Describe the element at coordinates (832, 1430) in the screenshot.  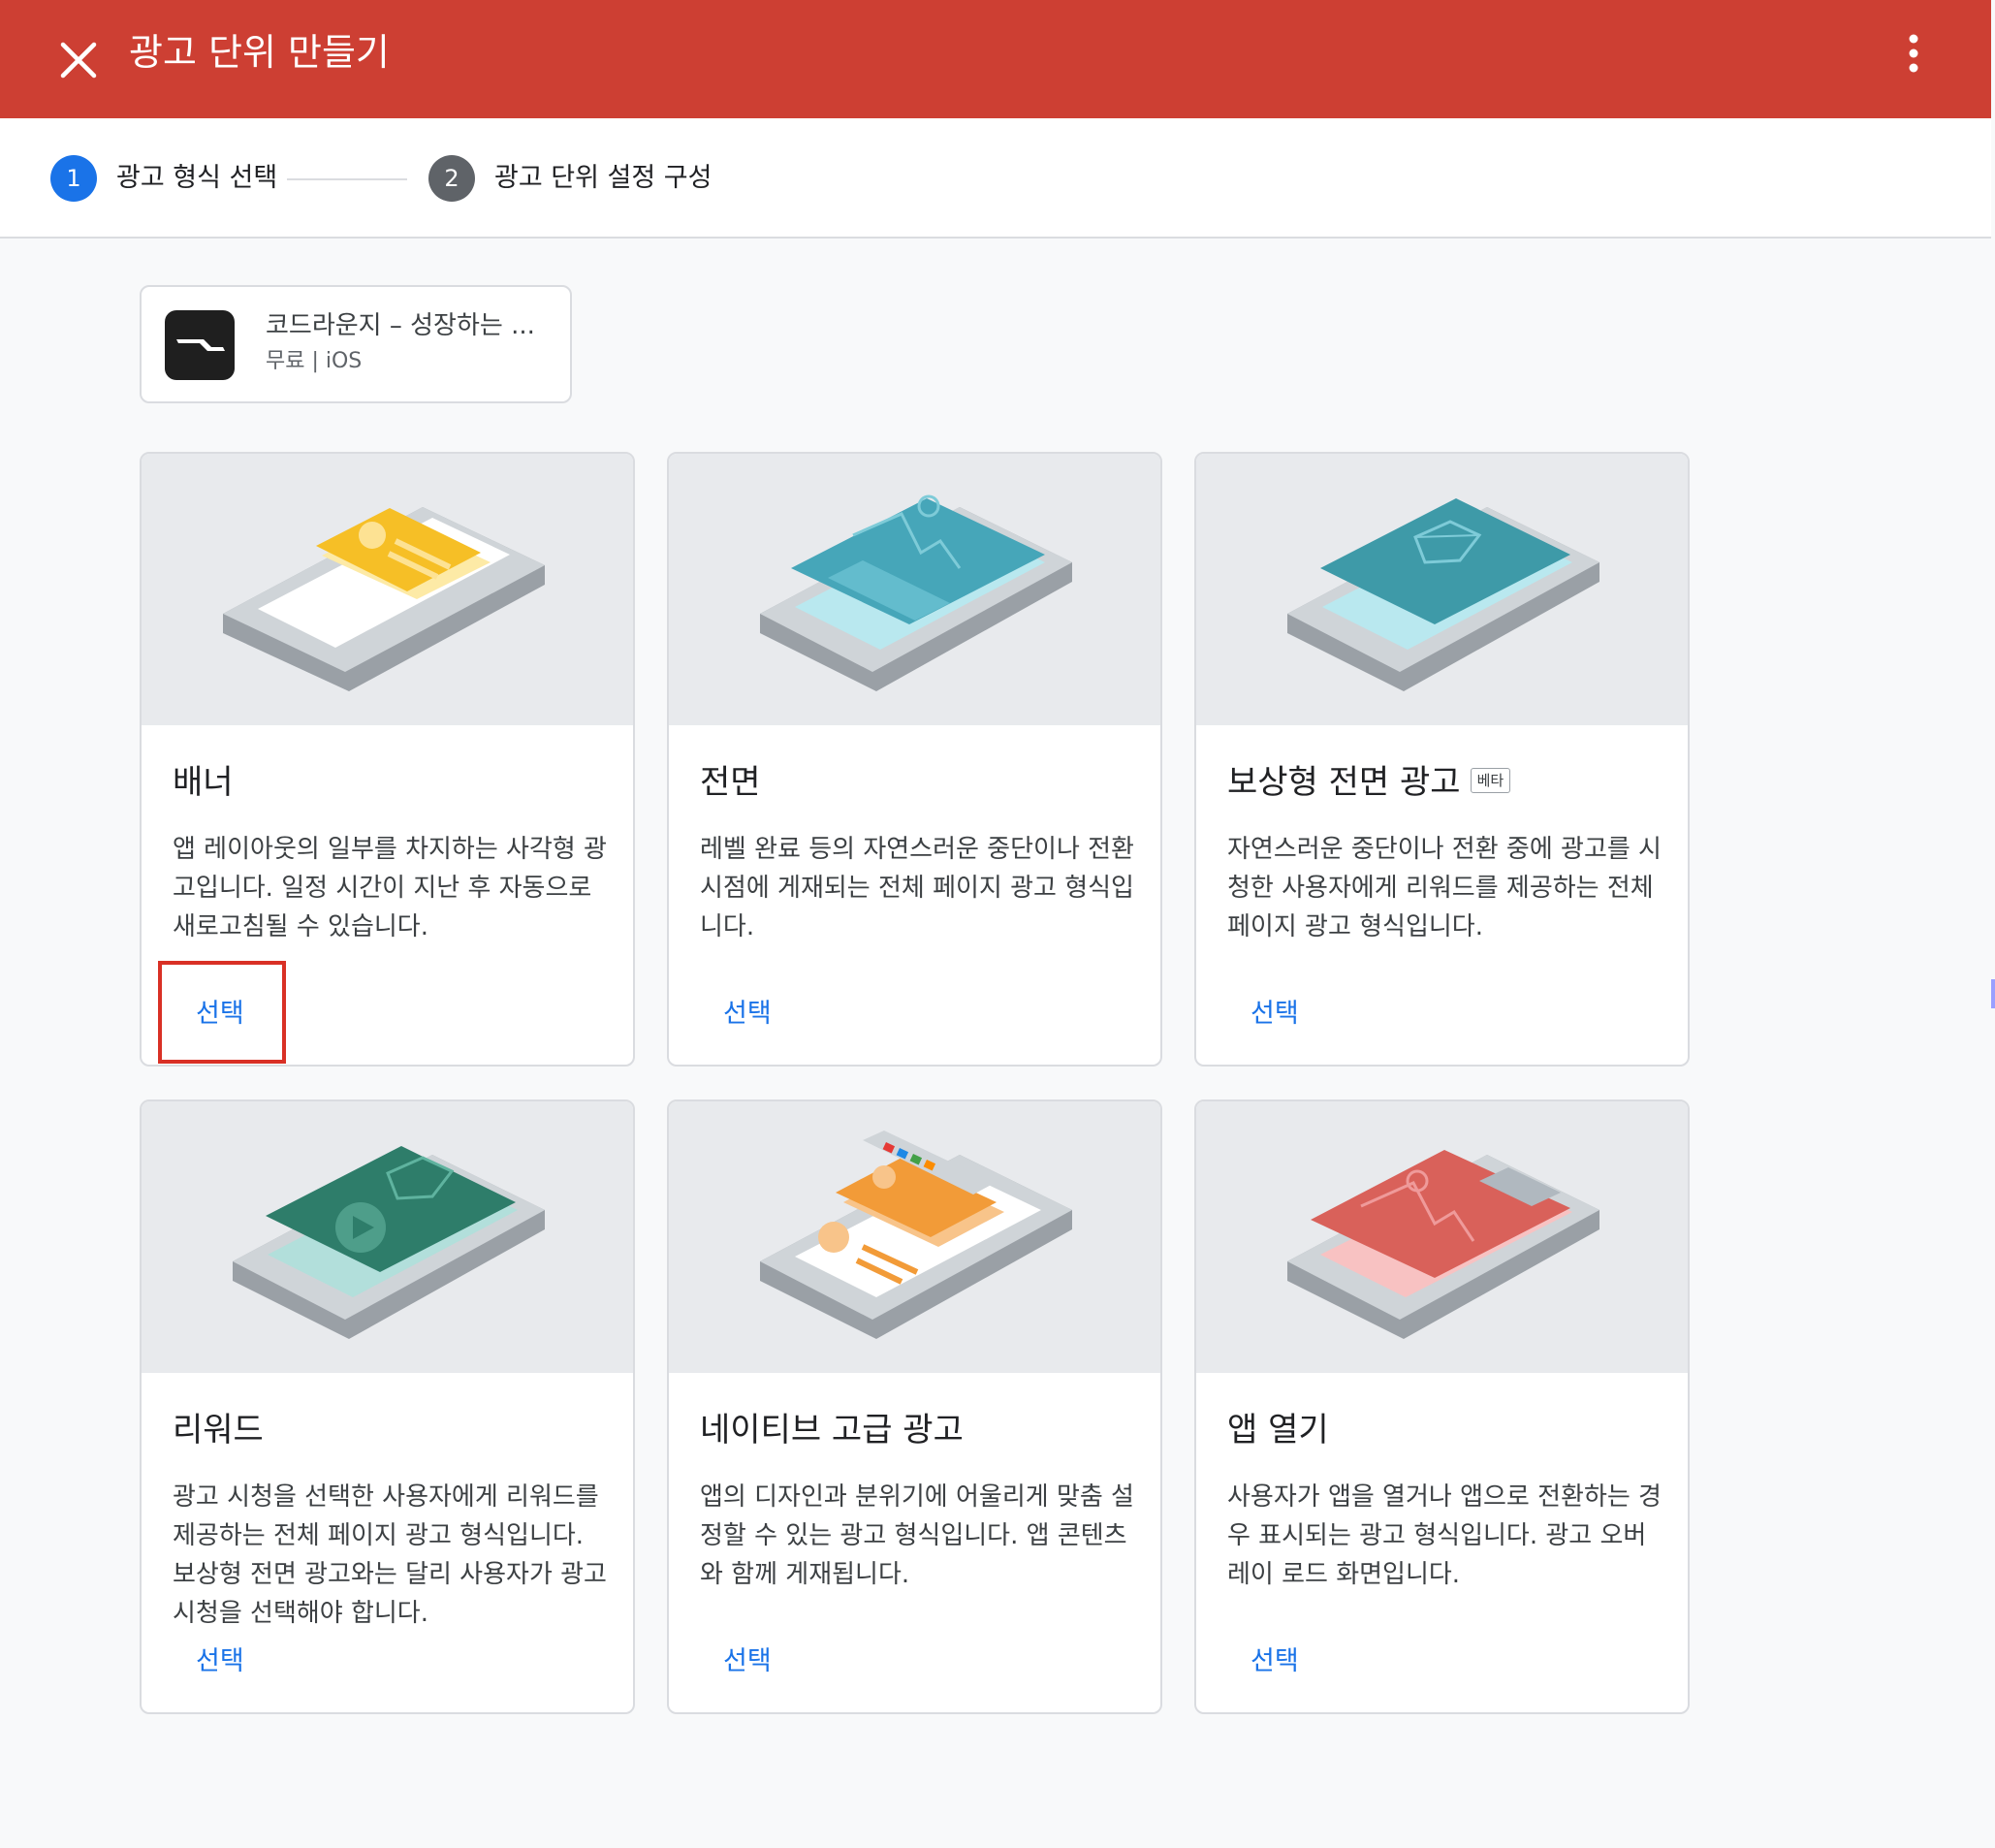
I see `format-title-native-advanced: 네이티브 고급 광고` at that location.